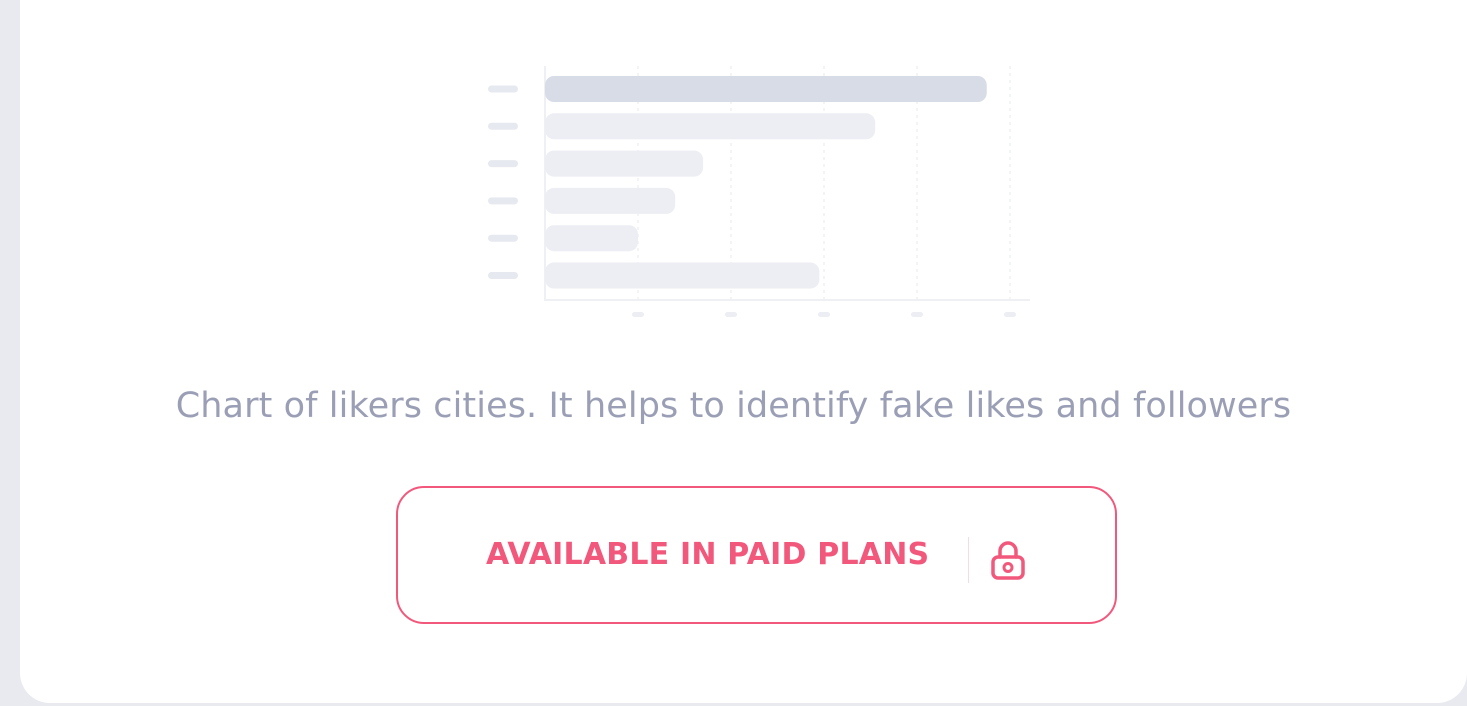 The height and width of the screenshot is (706, 1467). Describe the element at coordinates (708, 554) in the screenshot. I see `paid-plans-label: AVAILABLE IN PAID PLANS` at that location.